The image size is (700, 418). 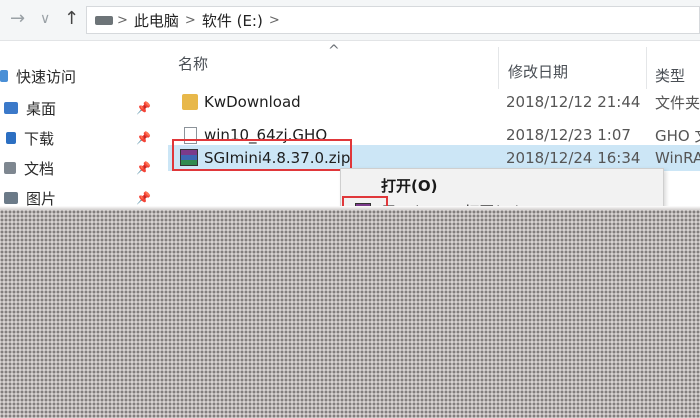 What do you see at coordinates (193, 63) in the screenshot?
I see `column-header-name: 名称` at bounding box center [193, 63].